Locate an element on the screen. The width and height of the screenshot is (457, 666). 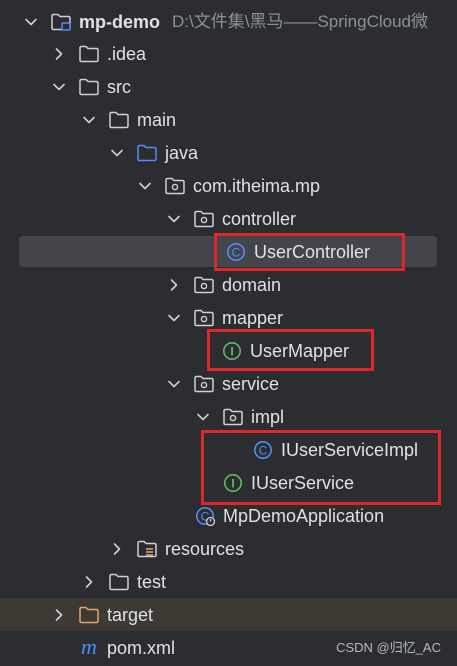
tree-item-impl: impl is located at coordinates (228, 416).